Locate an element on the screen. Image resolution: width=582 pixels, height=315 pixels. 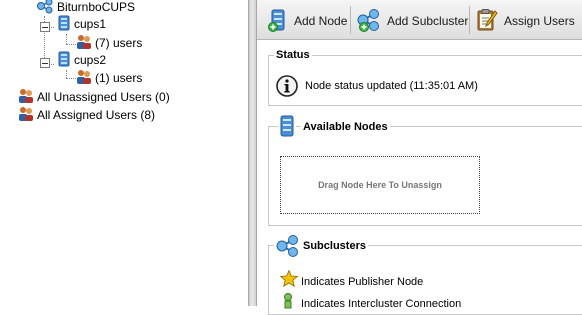
unassigned-users-label: All Unassigned Users (0) is located at coordinates (103, 97).